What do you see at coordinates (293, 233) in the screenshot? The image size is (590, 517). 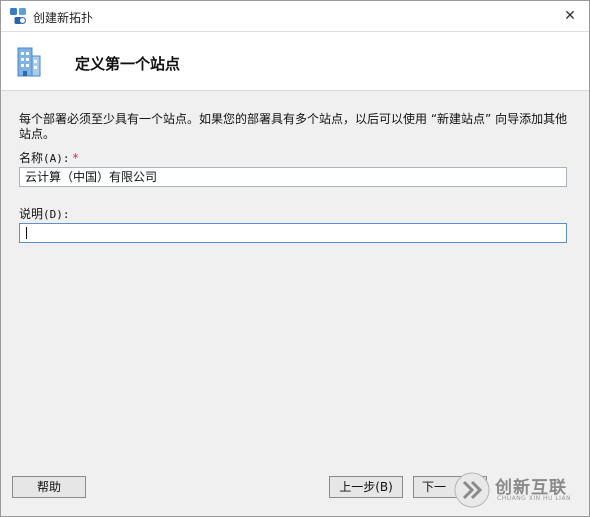 I see `site-description-input` at bounding box center [293, 233].